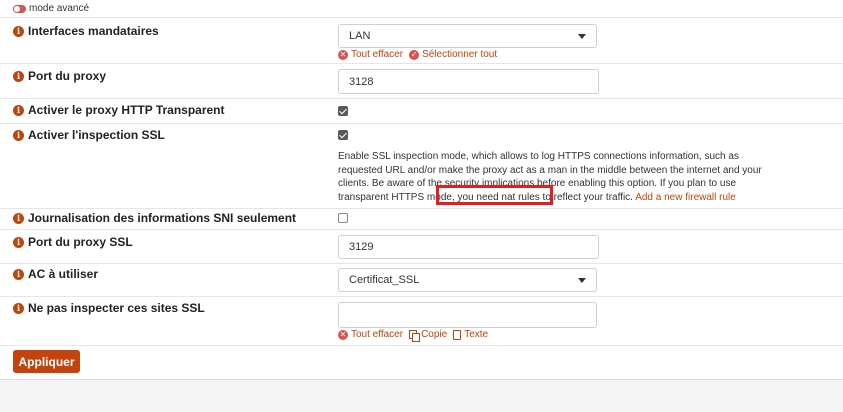 The width and height of the screenshot is (843, 412). What do you see at coordinates (494, 195) in the screenshot?
I see `highlight-box` at bounding box center [494, 195].